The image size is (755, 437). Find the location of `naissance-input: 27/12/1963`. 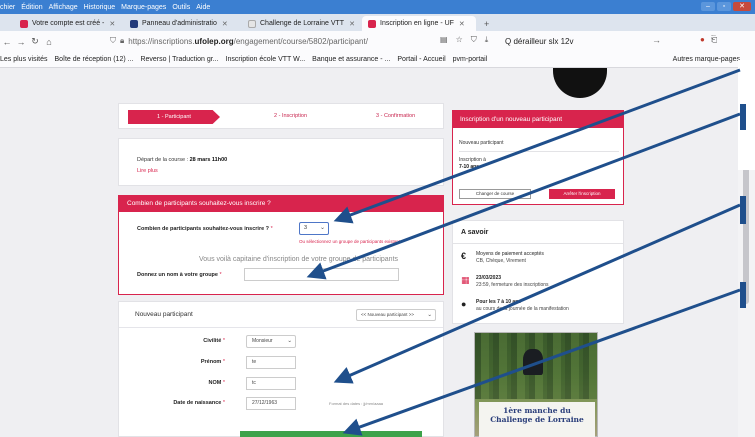

naissance-input: 27/12/1963 is located at coordinates (271, 403).